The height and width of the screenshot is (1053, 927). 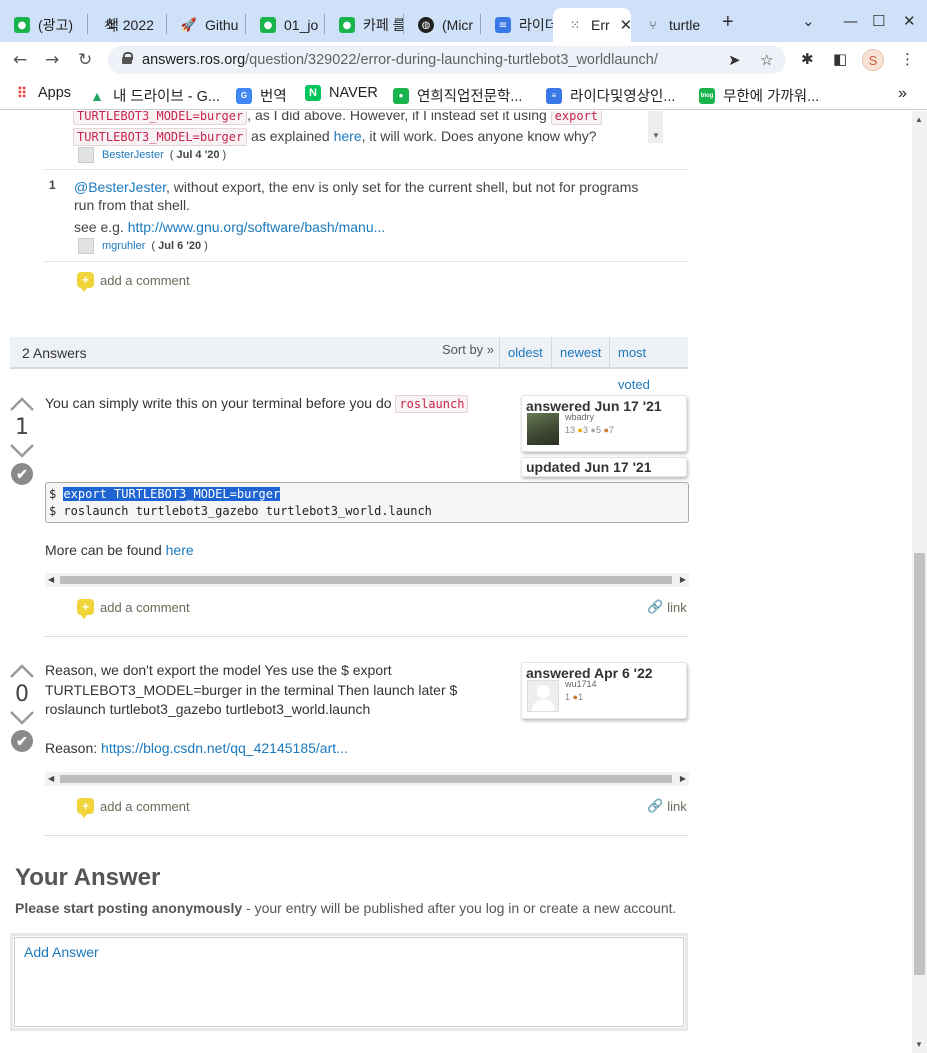 What do you see at coordinates (127, 25) in the screenshot?
I see `tab-book: 책 책 2022` at bounding box center [127, 25].